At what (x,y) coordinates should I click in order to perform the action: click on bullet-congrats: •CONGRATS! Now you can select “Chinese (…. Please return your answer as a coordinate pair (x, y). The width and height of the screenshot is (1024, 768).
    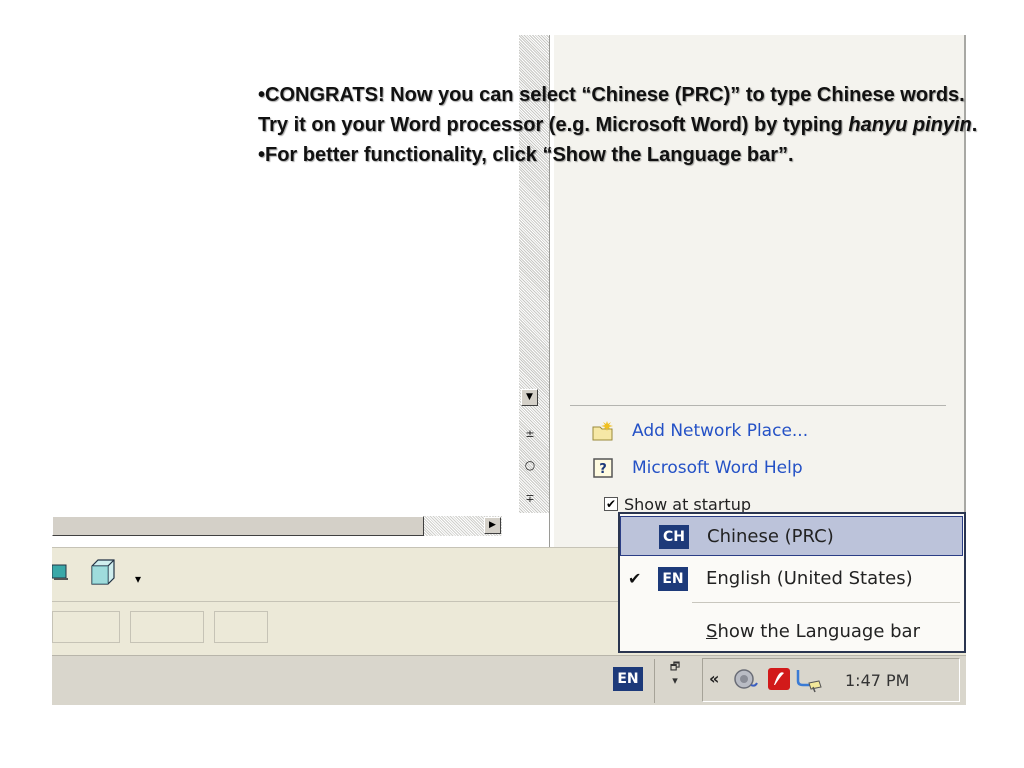
    Looking at the image, I should click on (623, 110).